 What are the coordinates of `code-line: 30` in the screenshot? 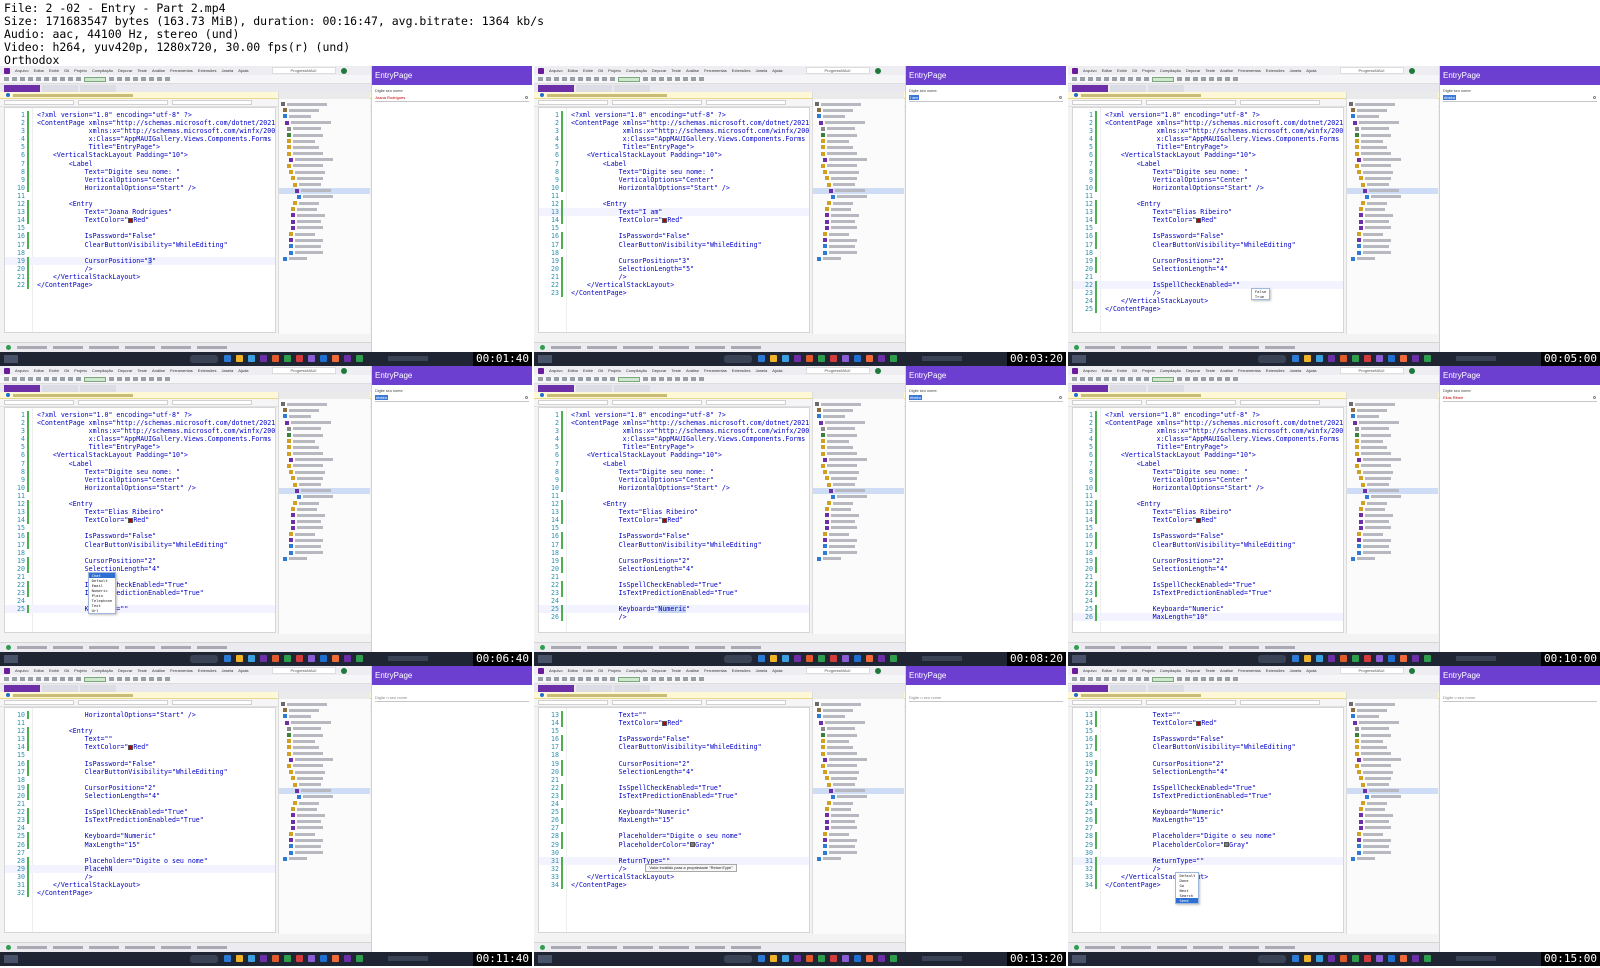 It's located at (674, 853).